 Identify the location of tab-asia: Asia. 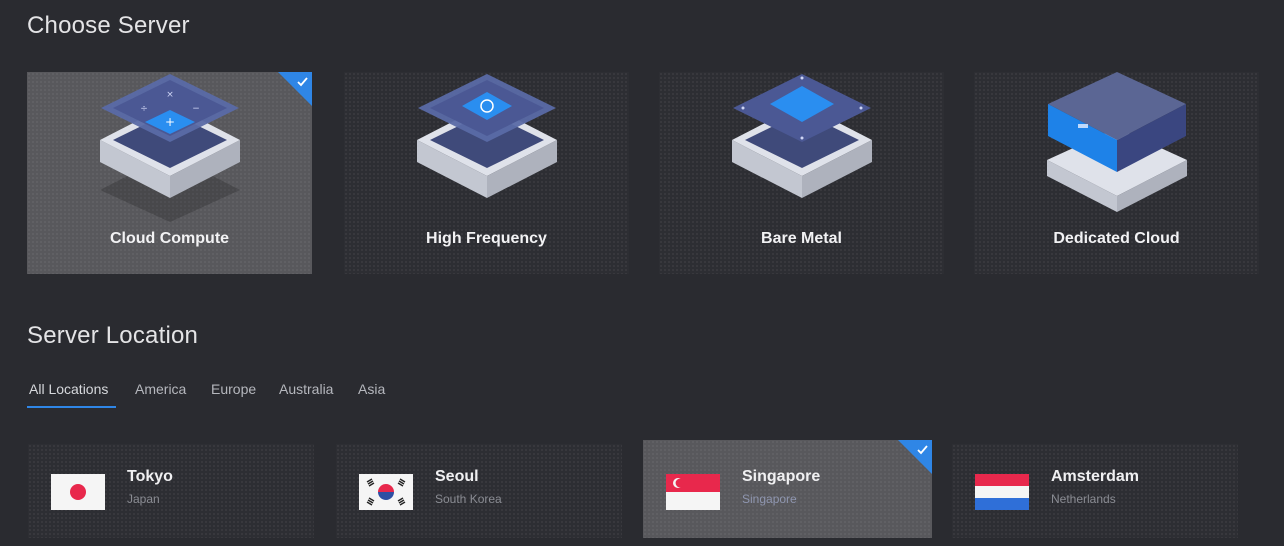
(371, 393).